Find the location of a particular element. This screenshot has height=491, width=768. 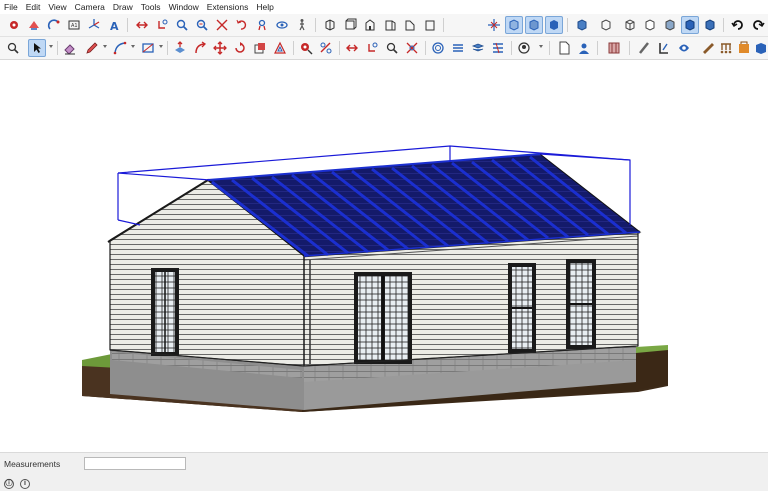

toolbar-main: A1 A is located at coordinates (384, 25).